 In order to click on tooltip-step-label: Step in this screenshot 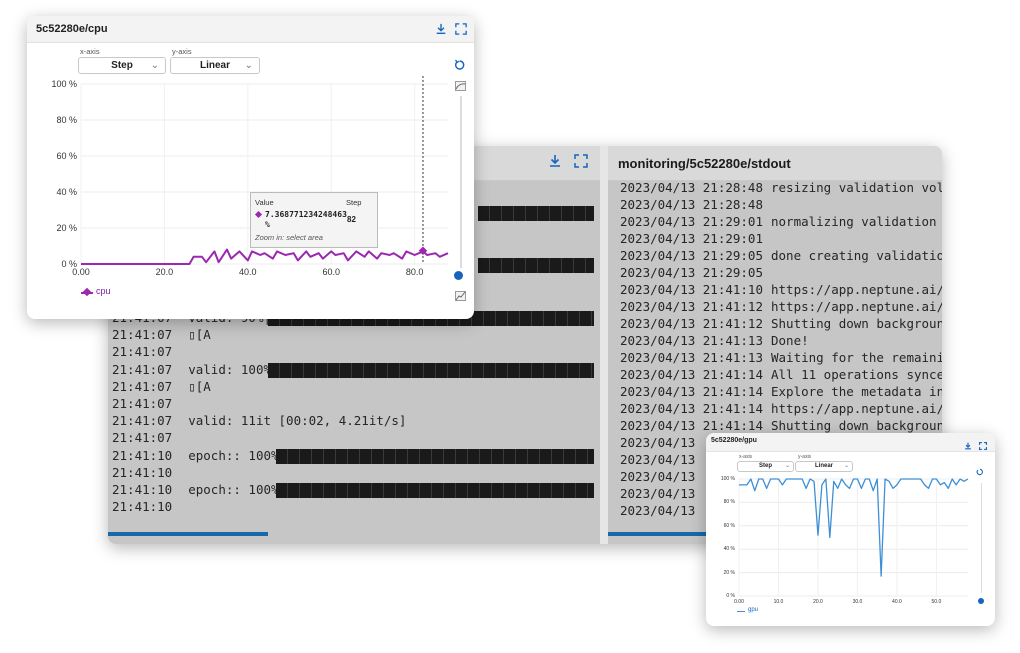, I will do `click(354, 202)`.